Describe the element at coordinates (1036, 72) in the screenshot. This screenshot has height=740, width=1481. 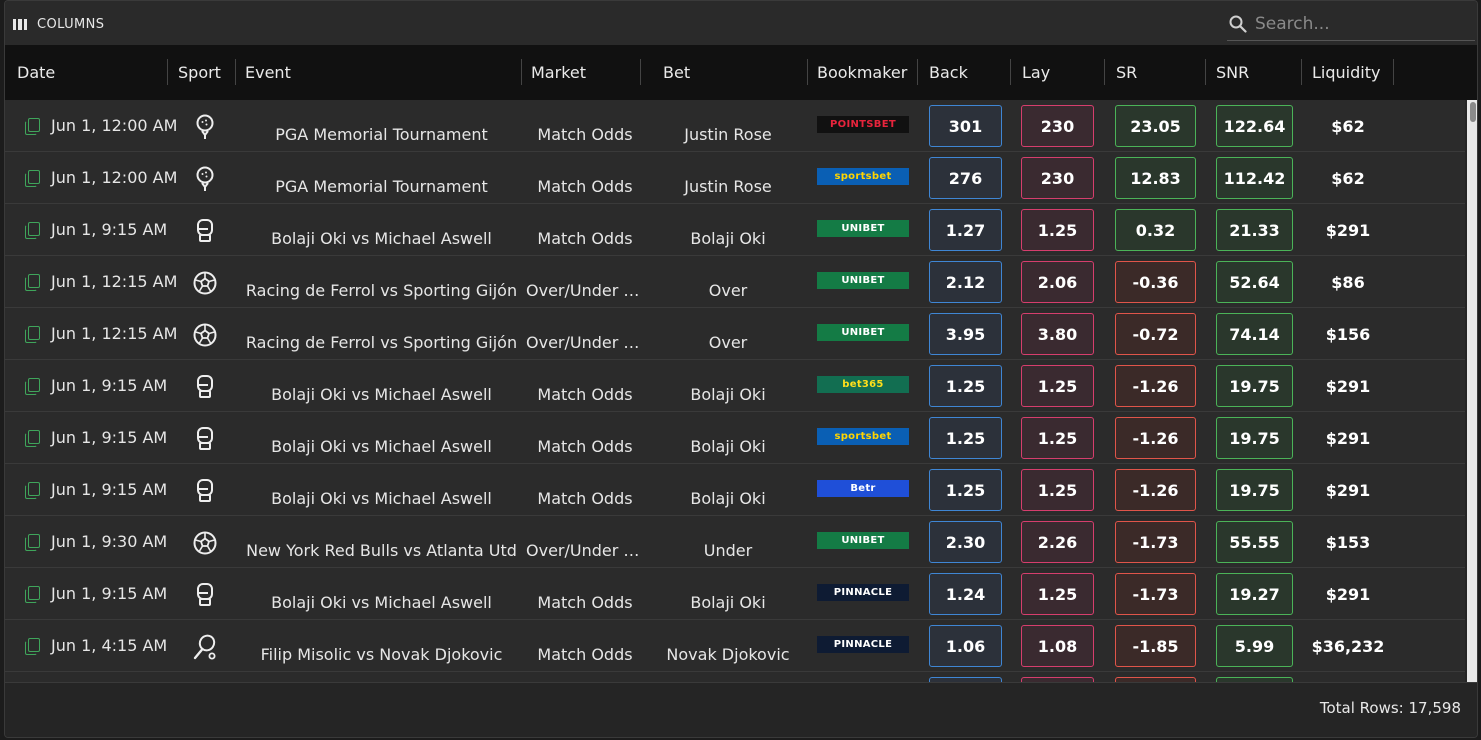
I see `header-lay: Lay` at that location.